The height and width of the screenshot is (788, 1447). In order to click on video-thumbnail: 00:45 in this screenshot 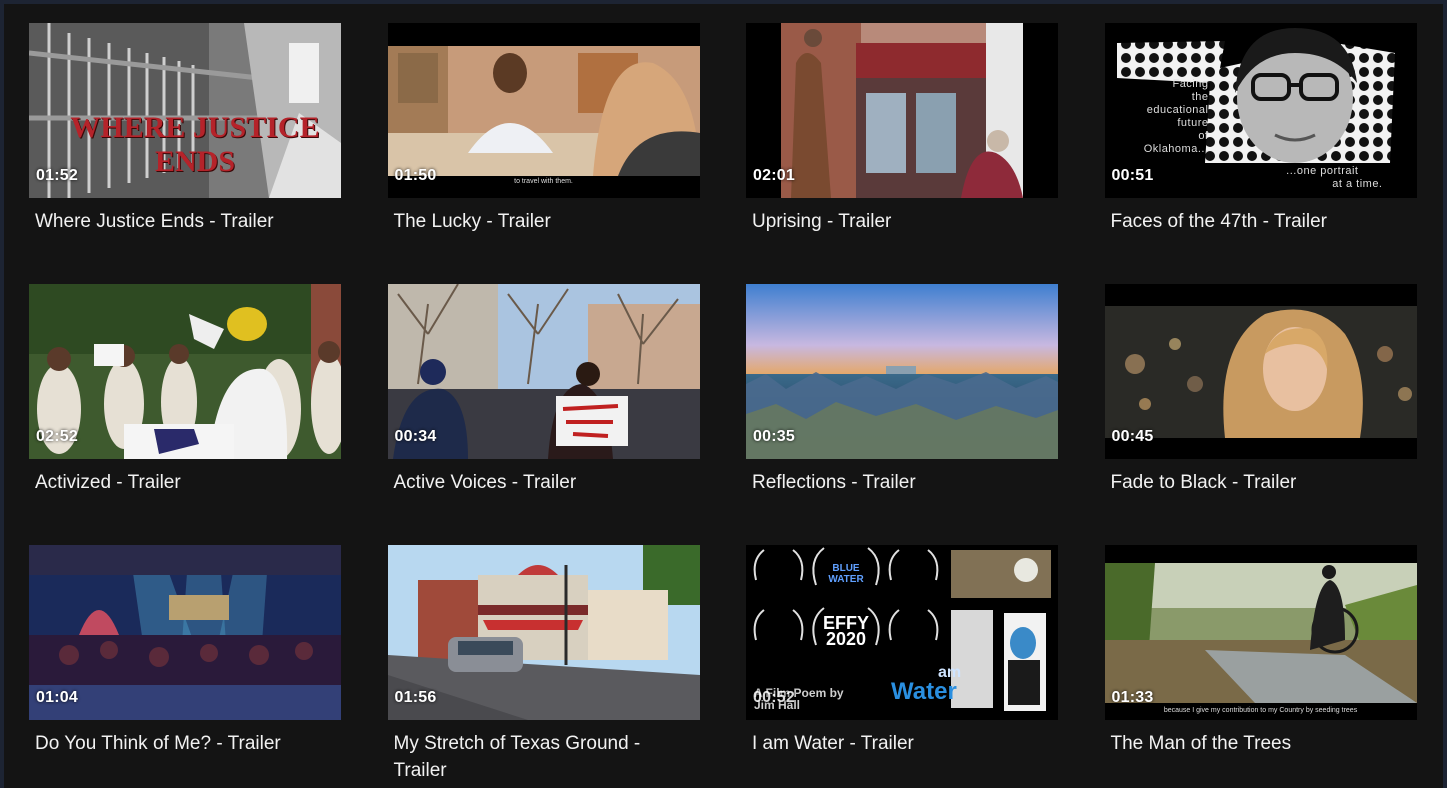, I will do `click(1260, 371)`.